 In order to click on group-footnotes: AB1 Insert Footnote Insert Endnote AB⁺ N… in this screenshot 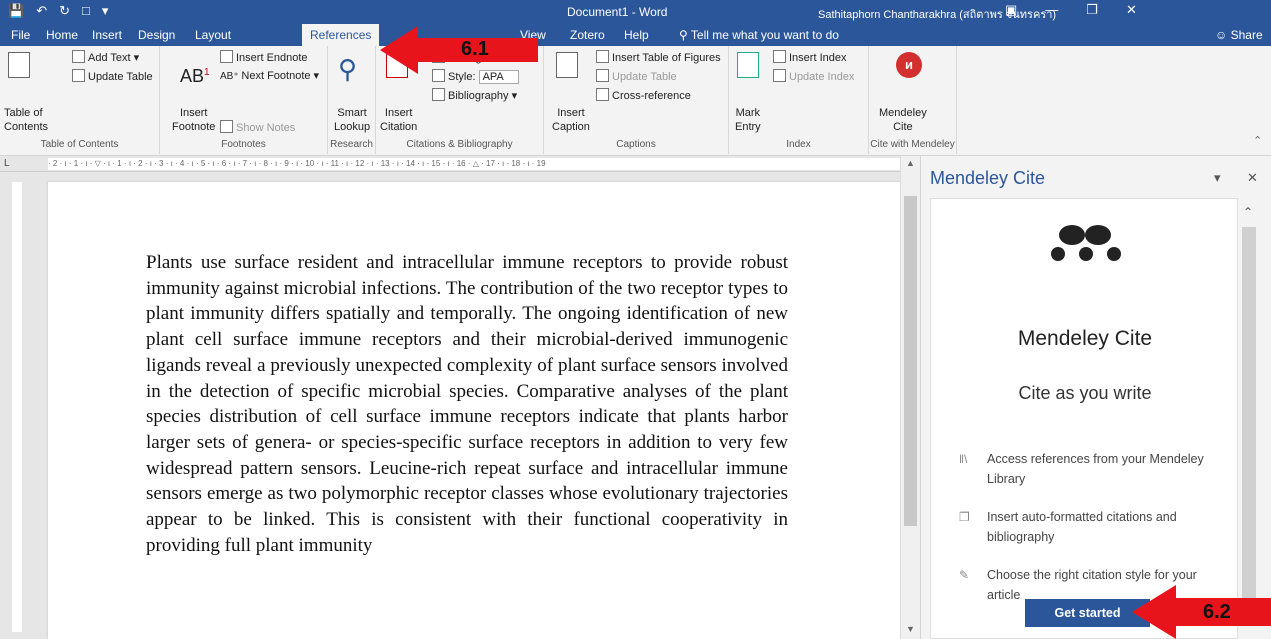, I will do `click(244, 100)`.